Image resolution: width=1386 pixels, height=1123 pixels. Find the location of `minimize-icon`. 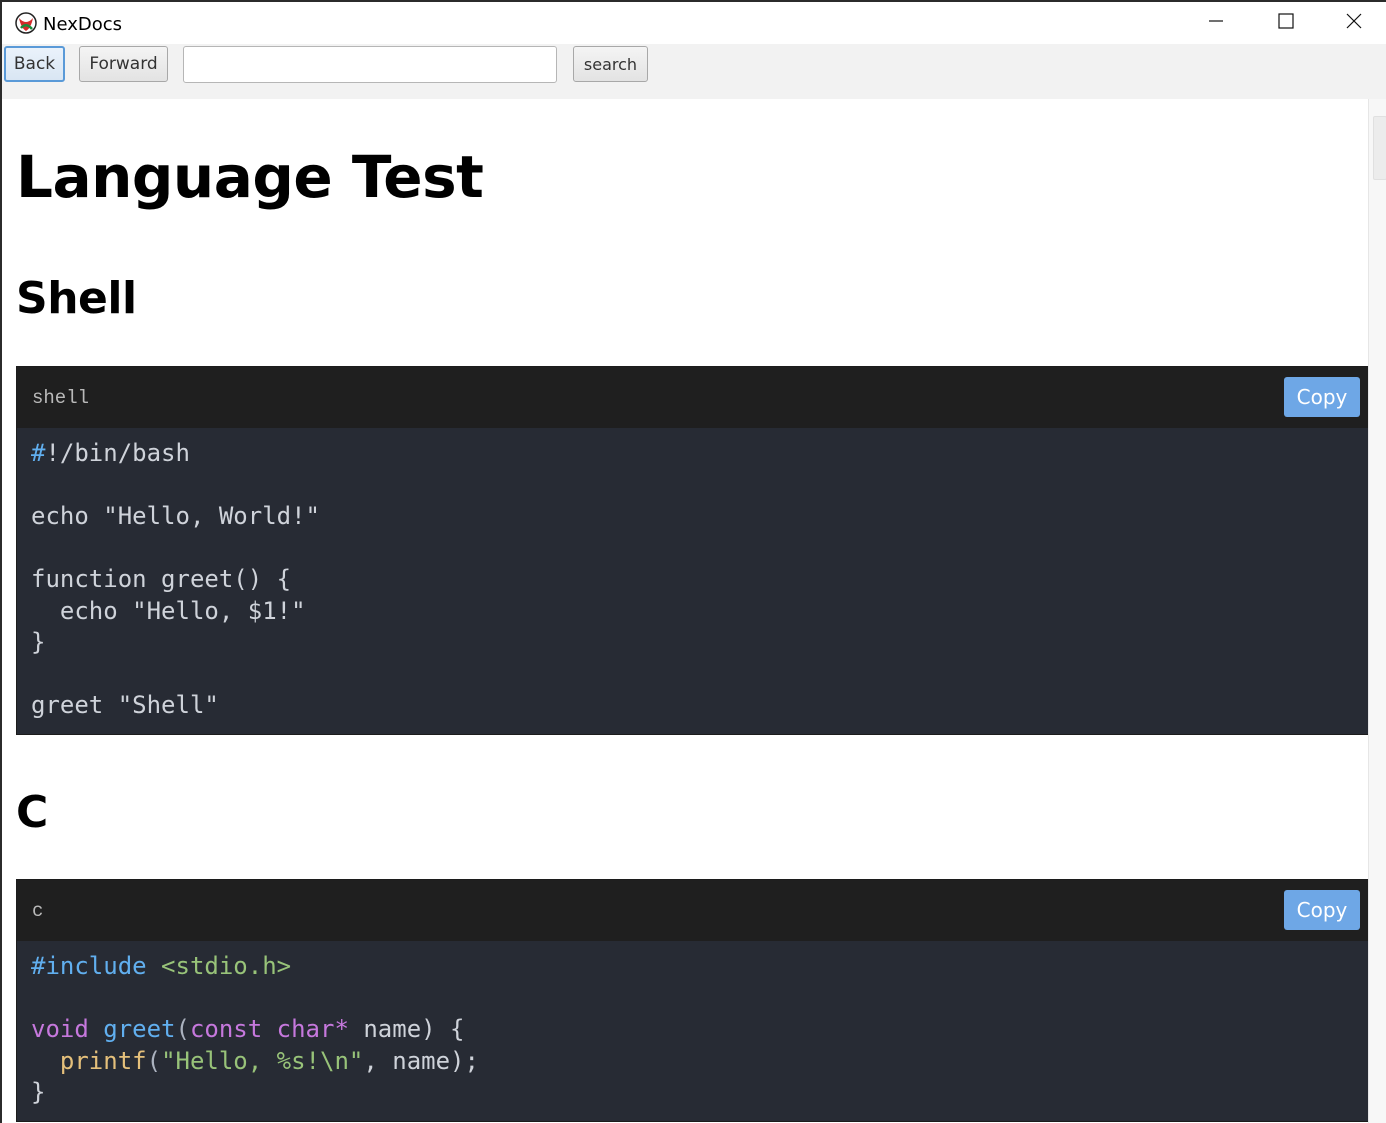

minimize-icon is located at coordinates (1216, 23).